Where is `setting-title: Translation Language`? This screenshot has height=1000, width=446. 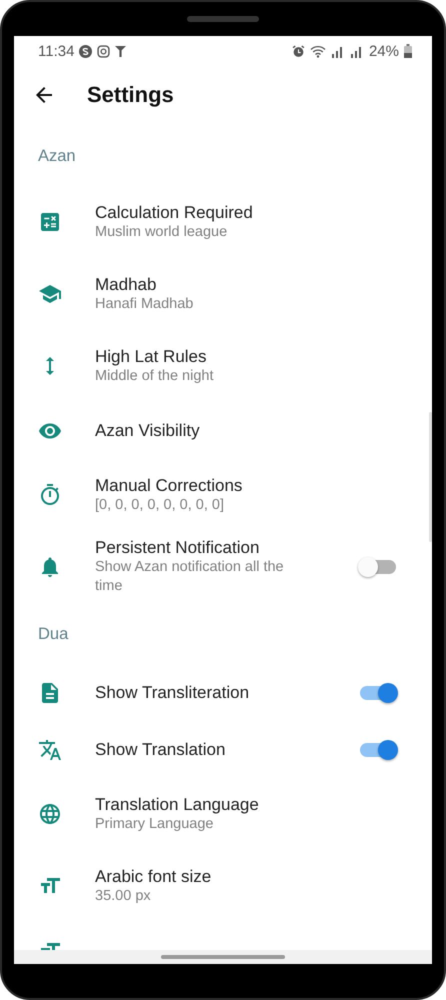
setting-title: Translation Language is located at coordinates (246, 804).